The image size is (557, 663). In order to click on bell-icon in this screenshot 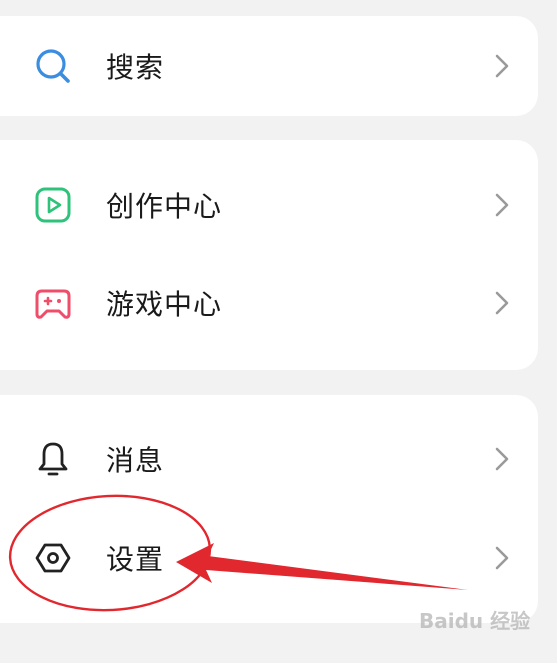, I will do `click(53, 459)`.